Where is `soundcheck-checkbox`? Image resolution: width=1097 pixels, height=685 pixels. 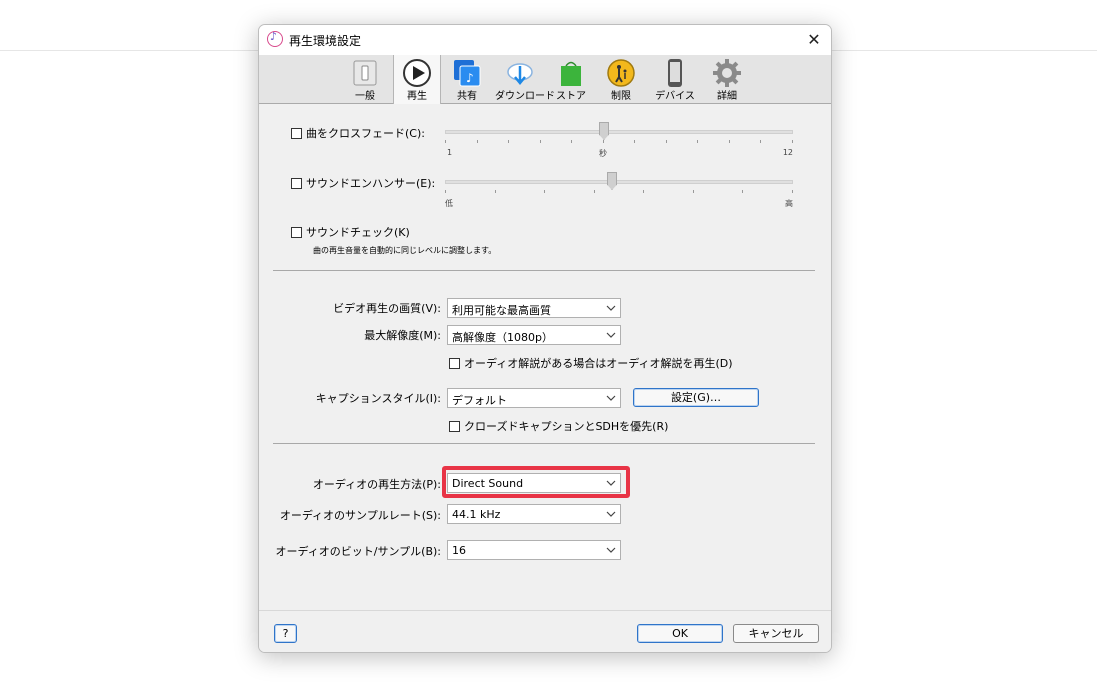 soundcheck-checkbox is located at coordinates (296, 232).